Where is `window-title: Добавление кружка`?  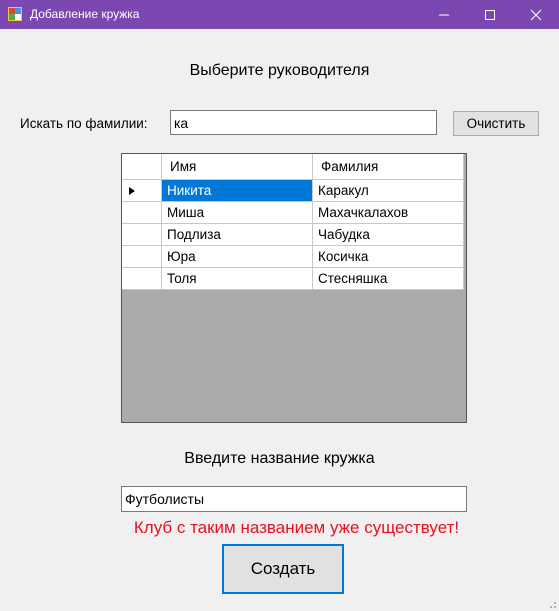
window-title: Добавление кружка is located at coordinates (85, 14).